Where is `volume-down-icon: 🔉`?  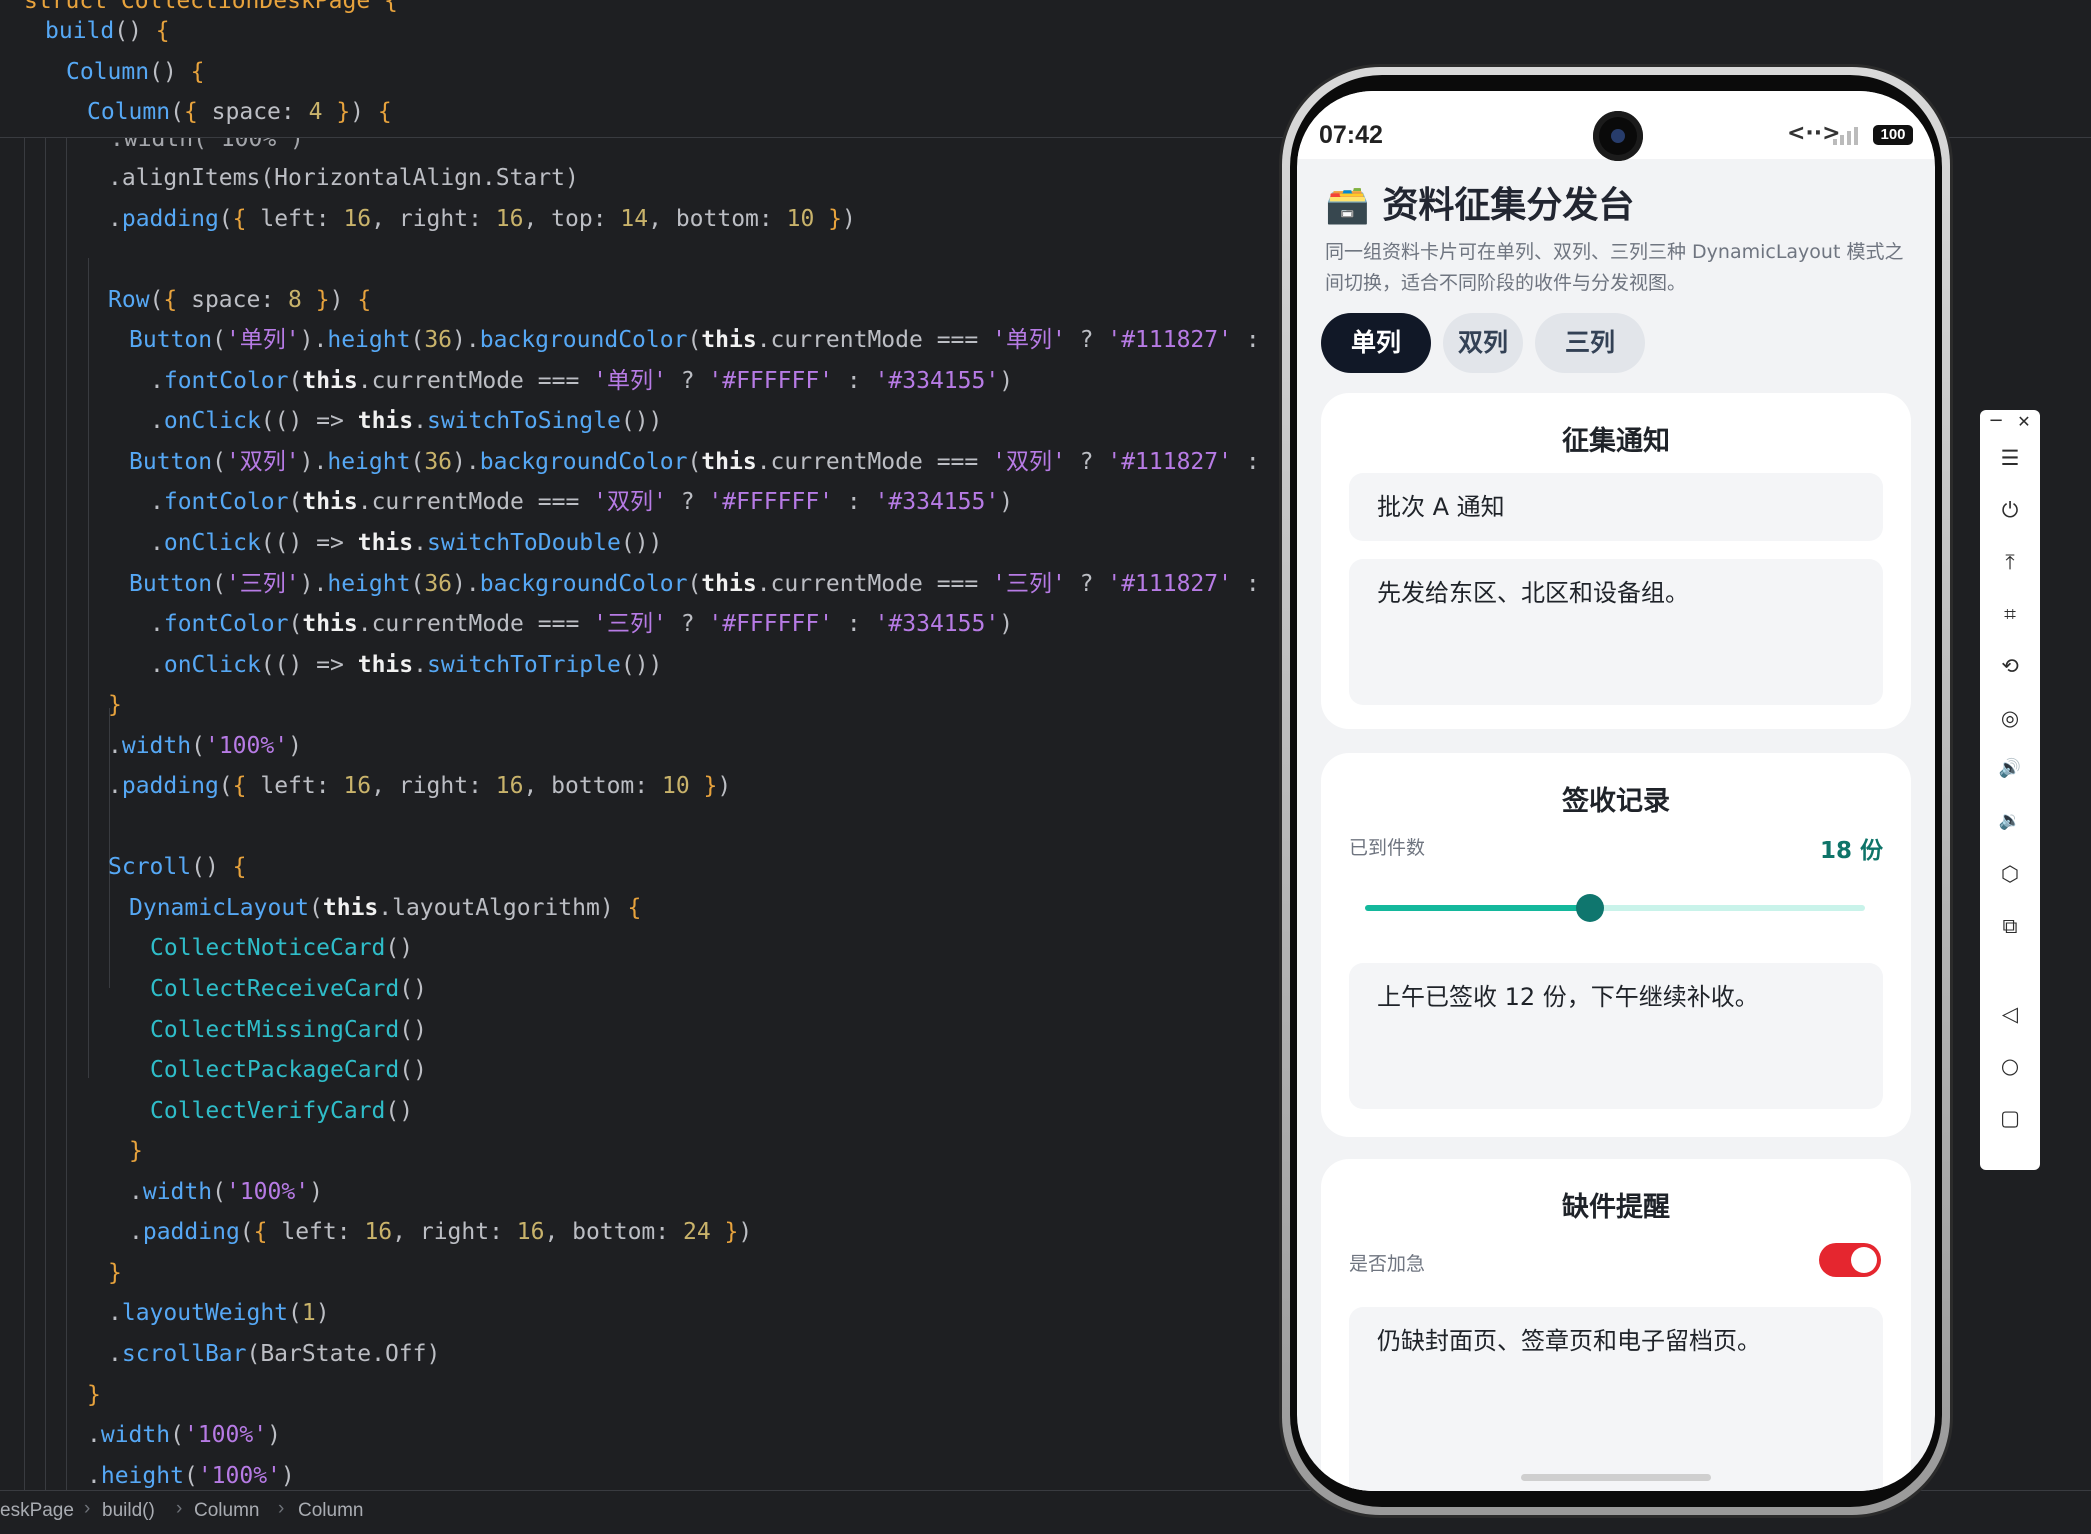 volume-down-icon: 🔉 is located at coordinates (2010, 820).